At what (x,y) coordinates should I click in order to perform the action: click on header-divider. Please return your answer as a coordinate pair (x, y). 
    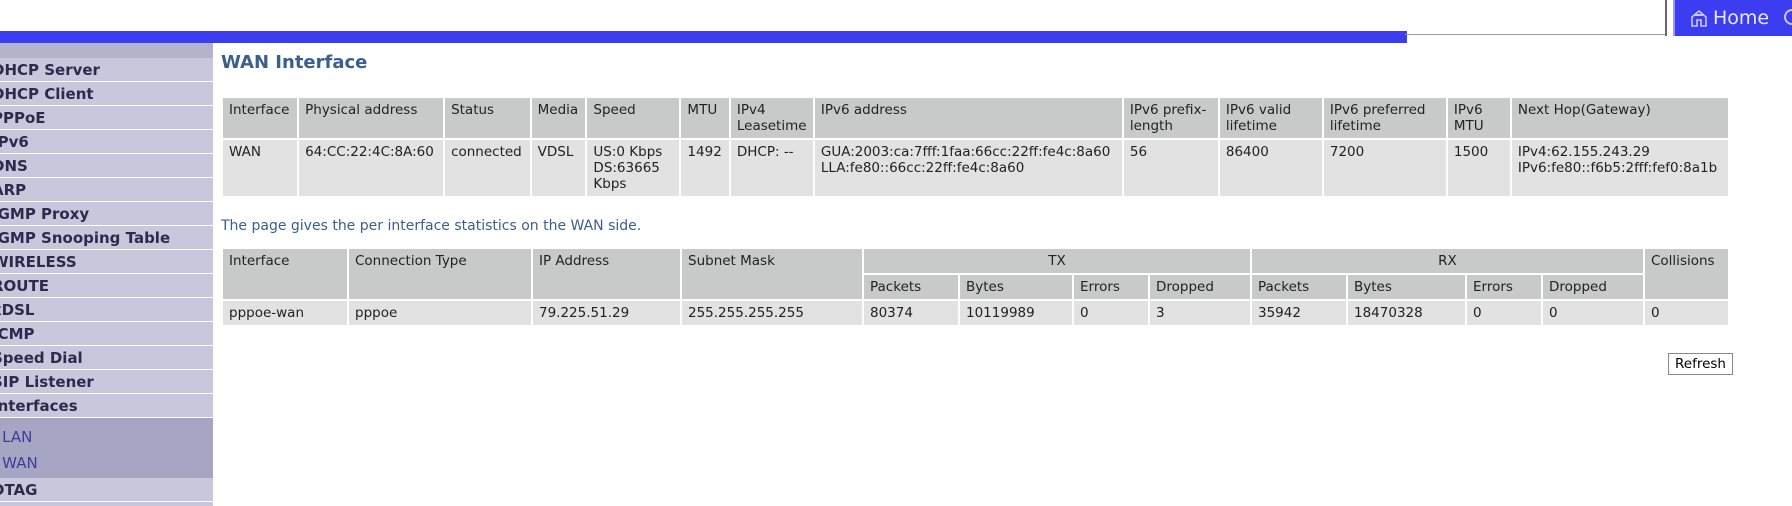
    Looking at the image, I should click on (1536, 34).